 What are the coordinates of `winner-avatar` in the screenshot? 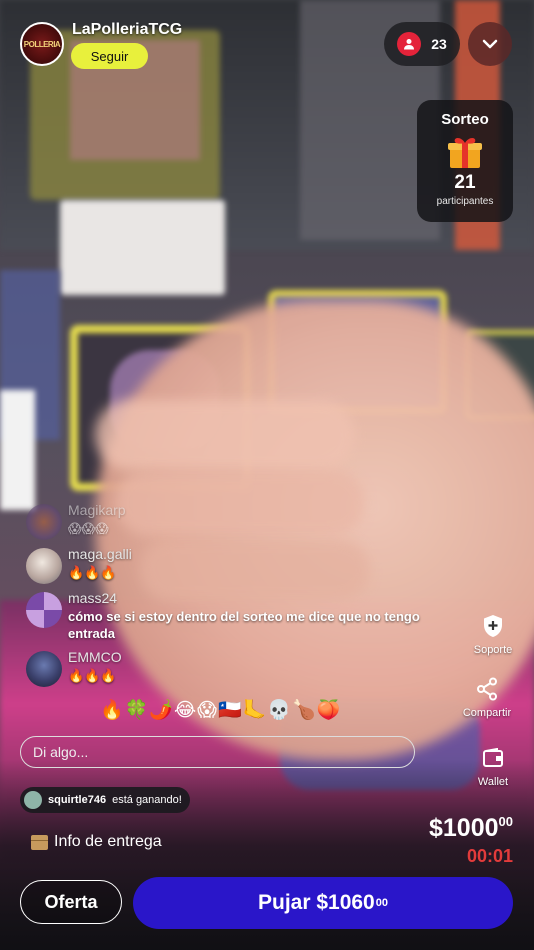 It's located at (33, 800).